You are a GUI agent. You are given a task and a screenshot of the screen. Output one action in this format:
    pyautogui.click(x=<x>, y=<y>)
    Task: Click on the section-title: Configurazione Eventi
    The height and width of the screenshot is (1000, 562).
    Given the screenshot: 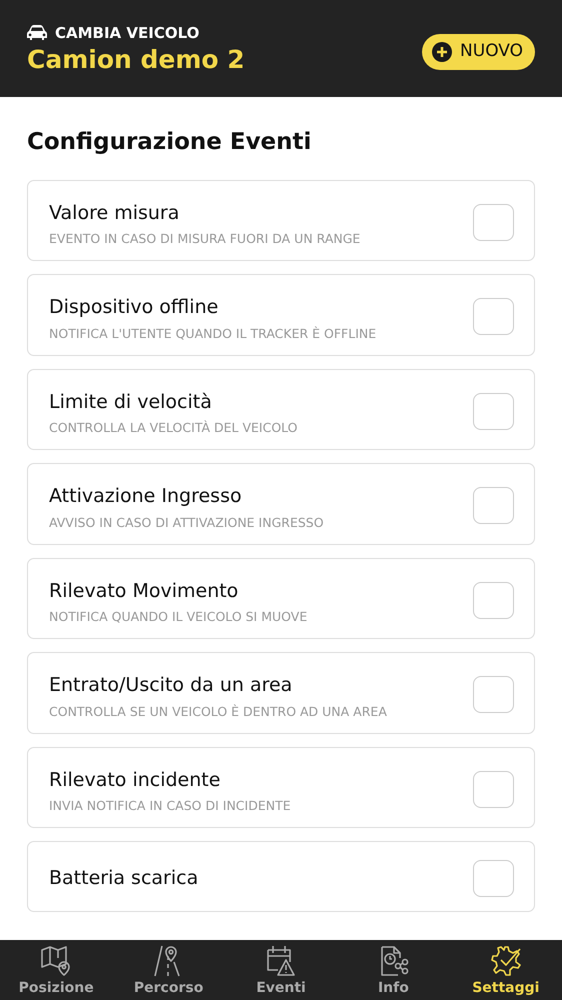 What is the action you would take?
    pyautogui.click(x=169, y=142)
    